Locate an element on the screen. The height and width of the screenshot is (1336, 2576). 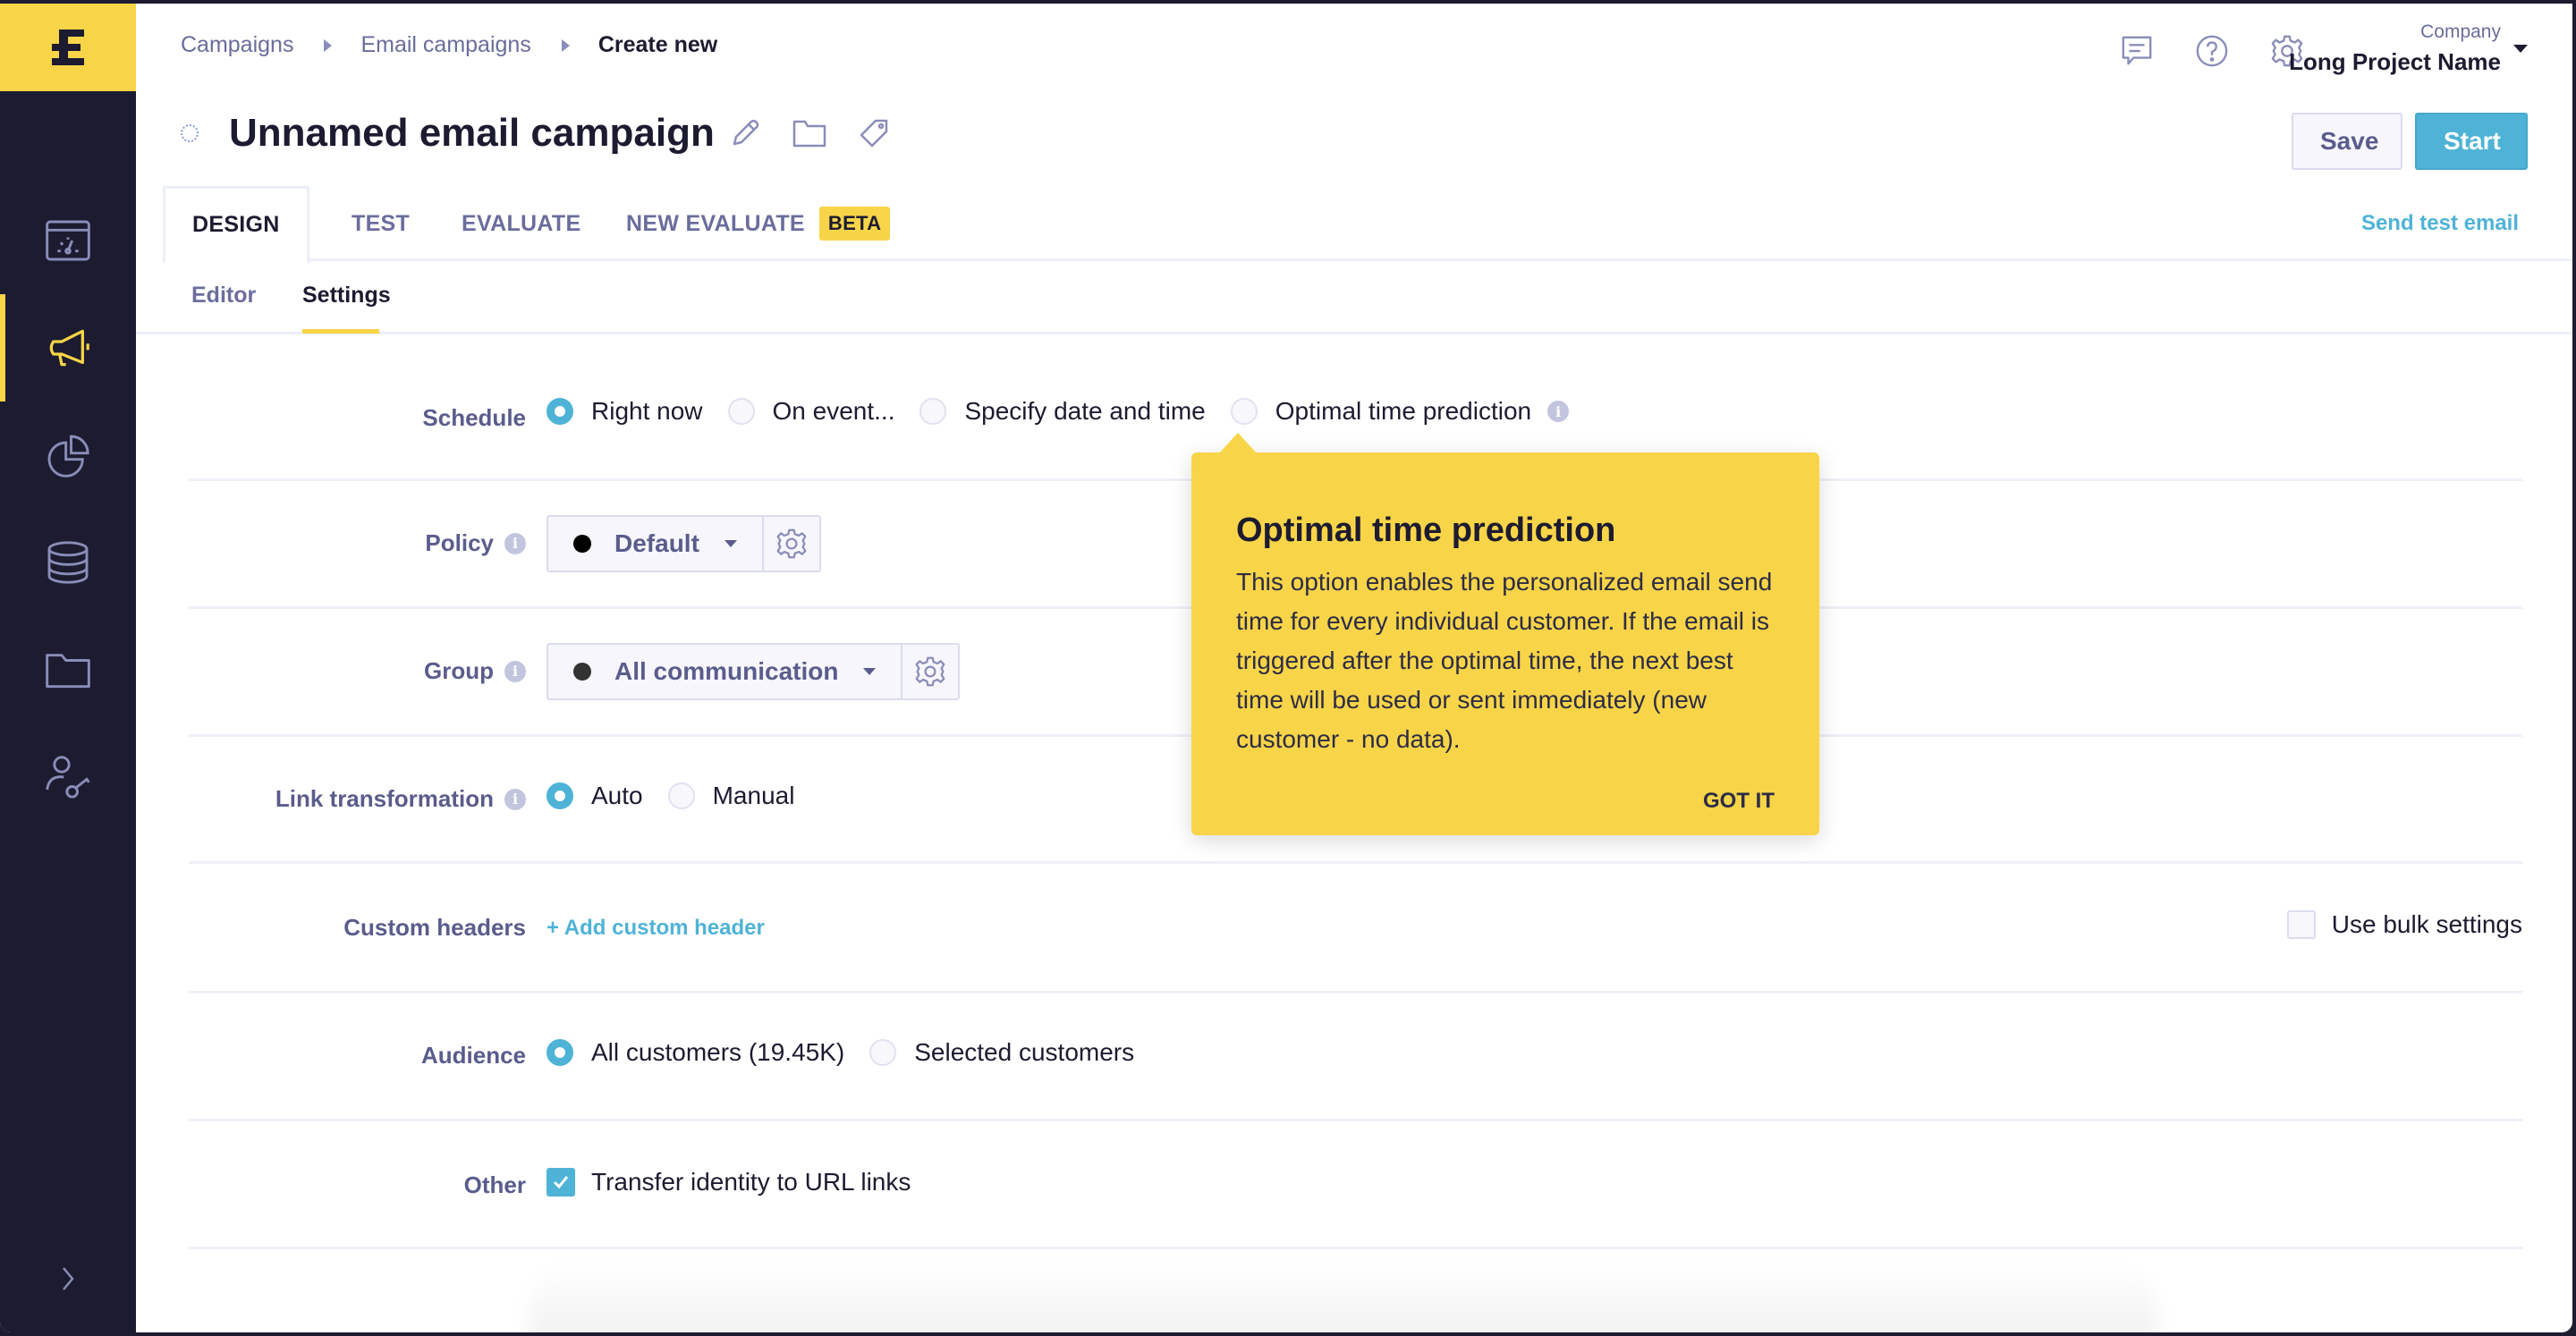
radio-label: Manual is located at coordinates (753, 795).